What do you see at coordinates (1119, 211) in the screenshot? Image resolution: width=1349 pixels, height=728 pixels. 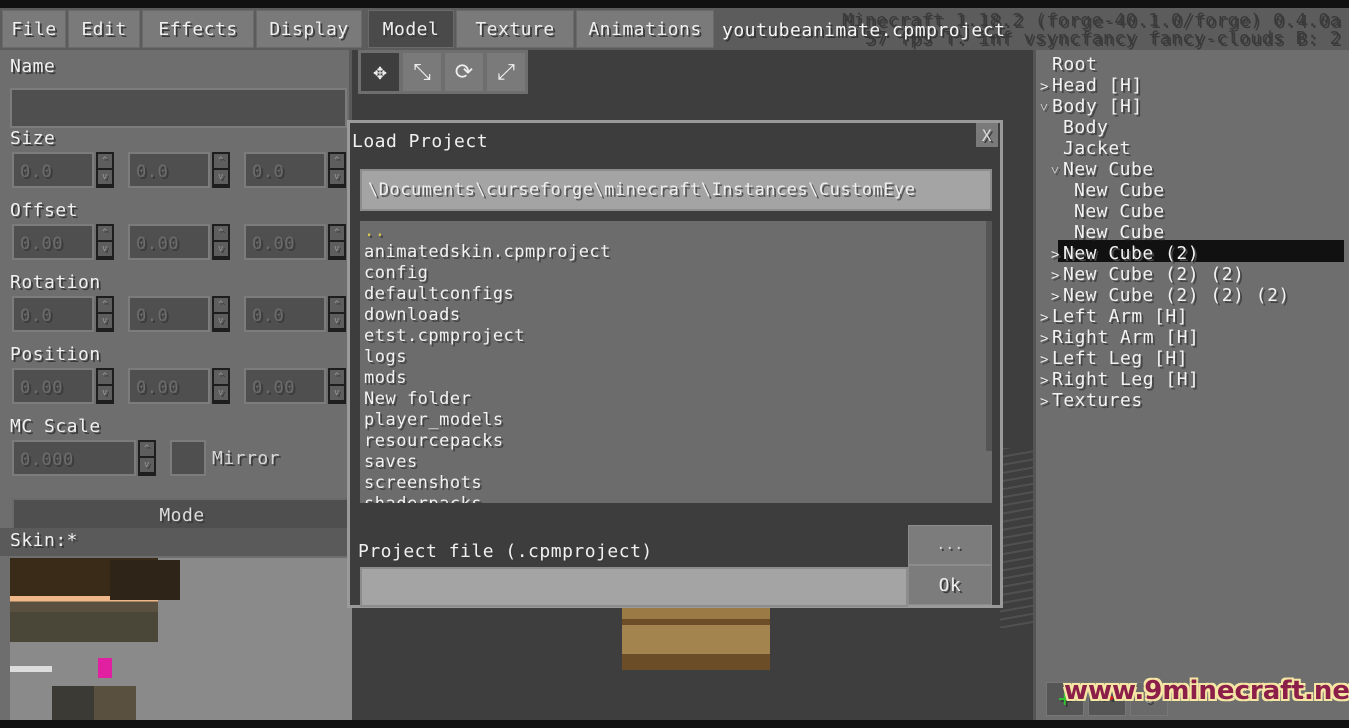 I see `tree-item-label: New Cube` at bounding box center [1119, 211].